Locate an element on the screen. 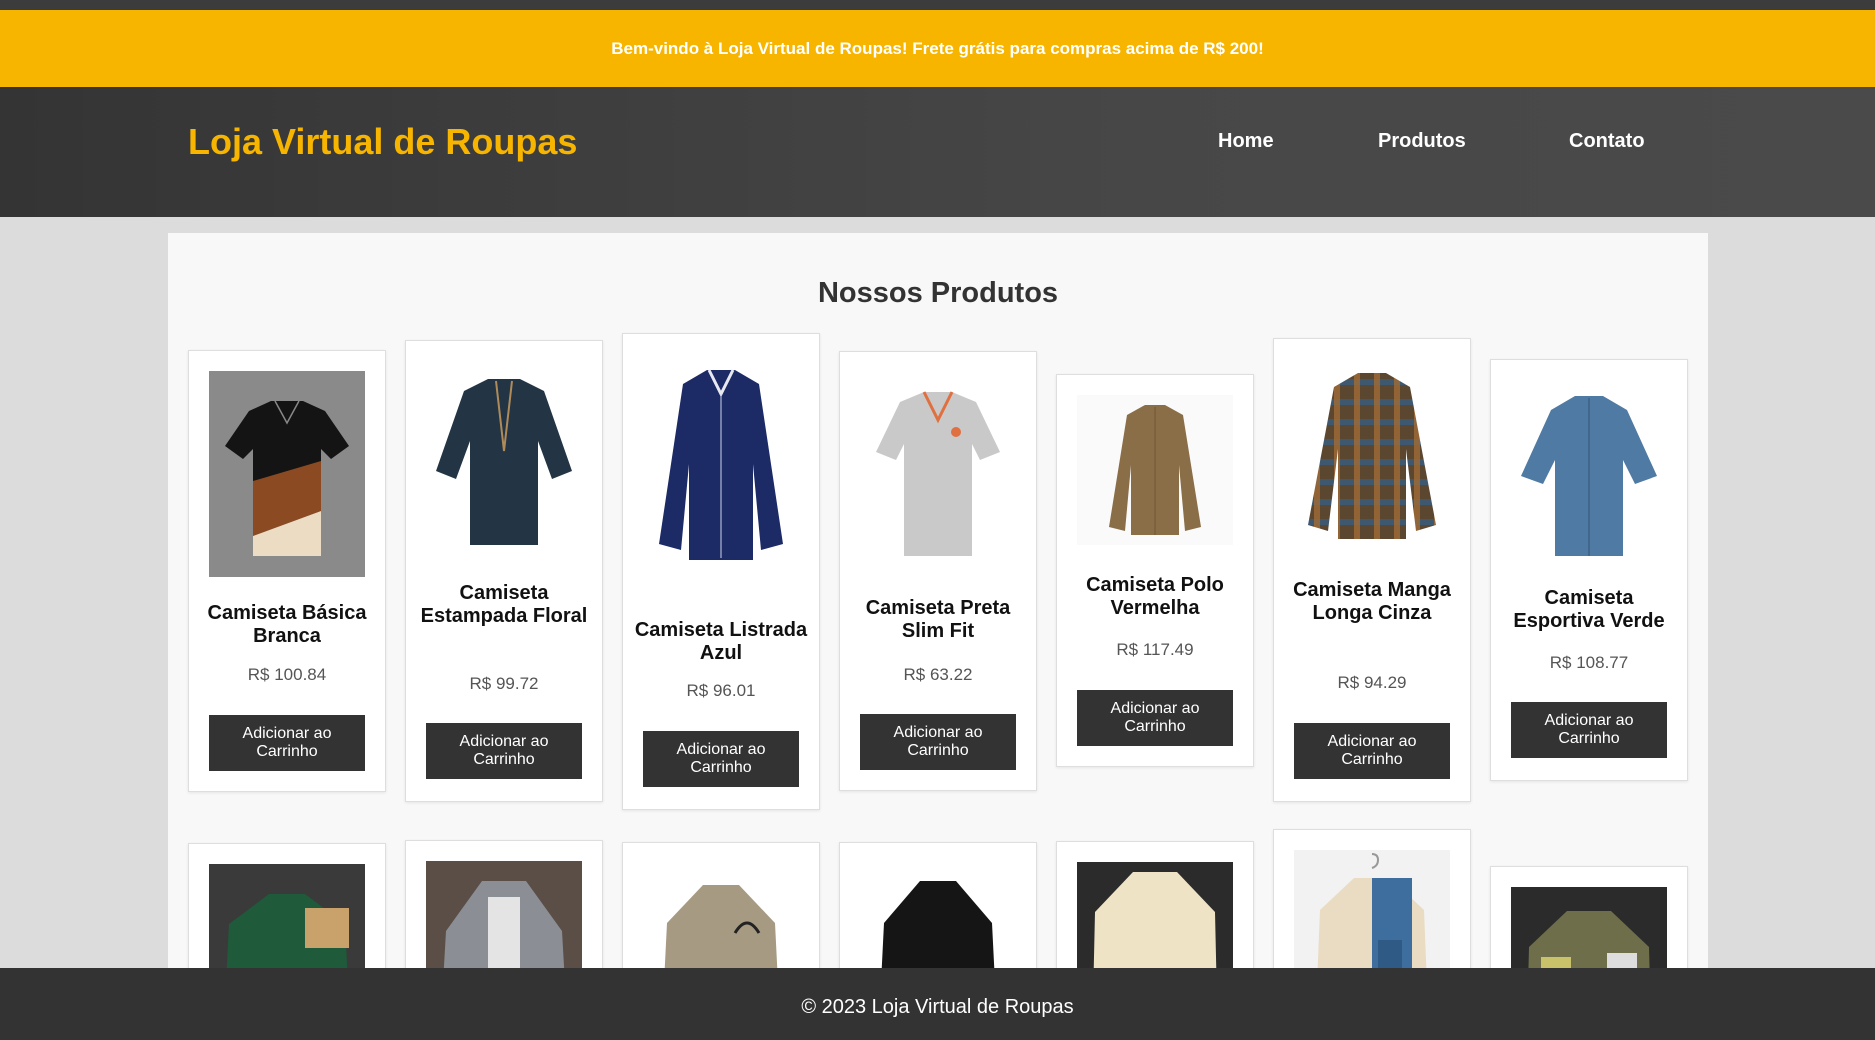 This screenshot has width=1875, height=1040. nav-link-home: Home is located at coordinates (1246, 141).